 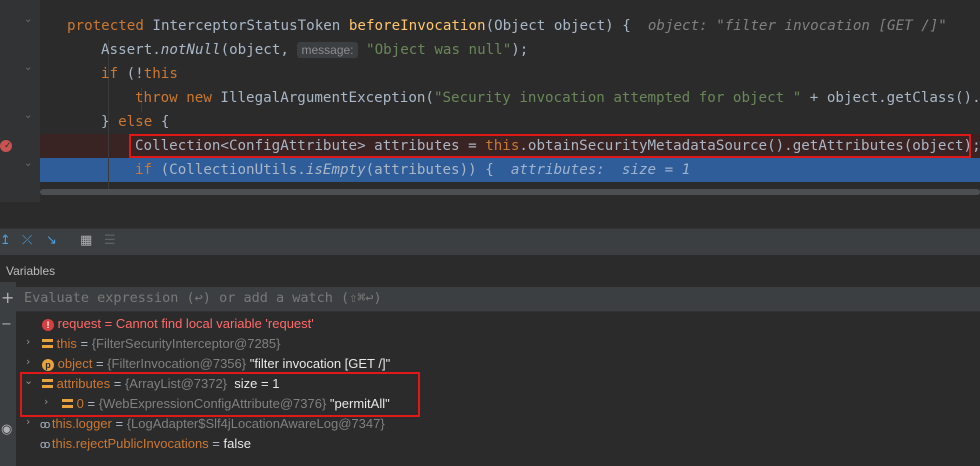 What do you see at coordinates (161, 98) in the screenshot?
I see `code-token-keyword: throw` at bounding box center [161, 98].